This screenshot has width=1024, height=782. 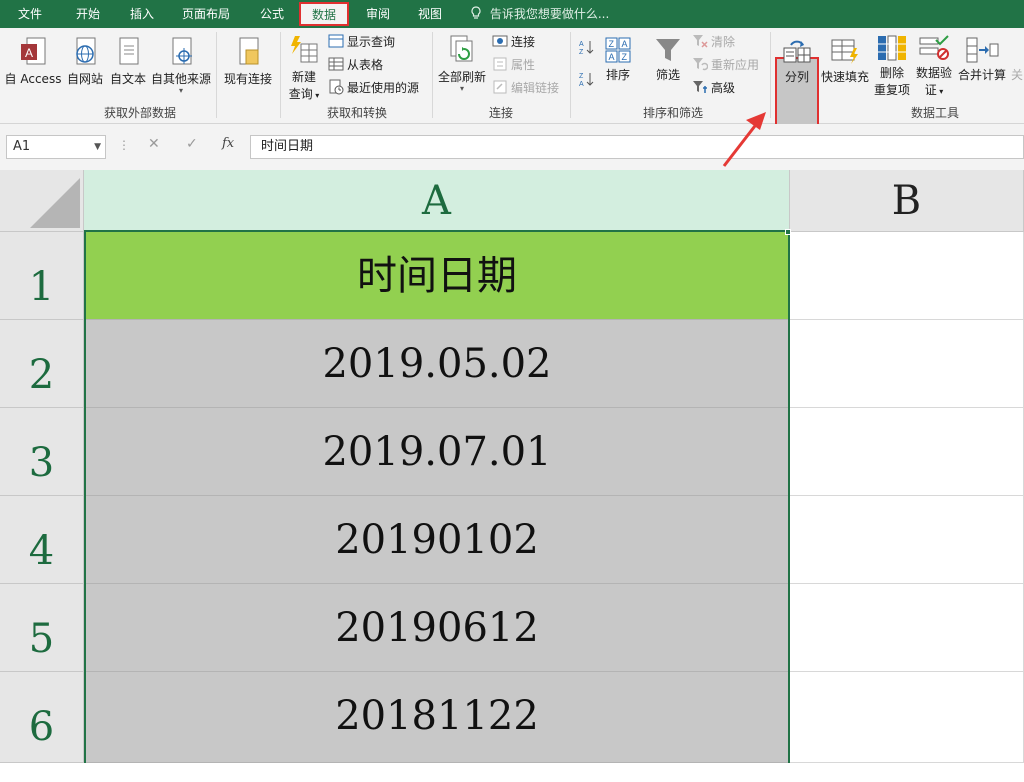 I want to click on text-to-columns-label: 分列, so click(x=796, y=77).